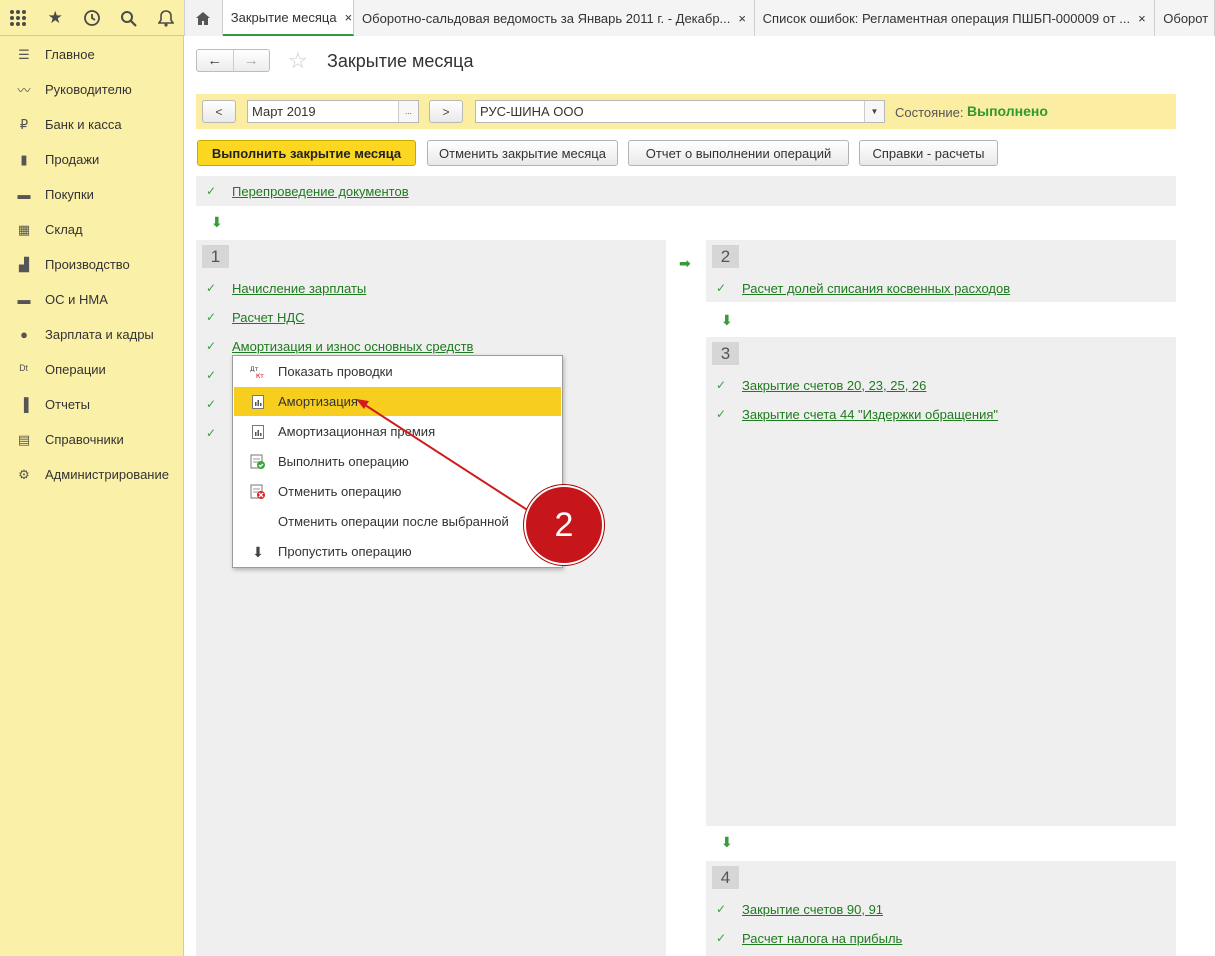 Image resolution: width=1215 pixels, height=956 pixels. I want to click on sidebar-item-catalogs: ▤ Справочники, so click(91, 439).